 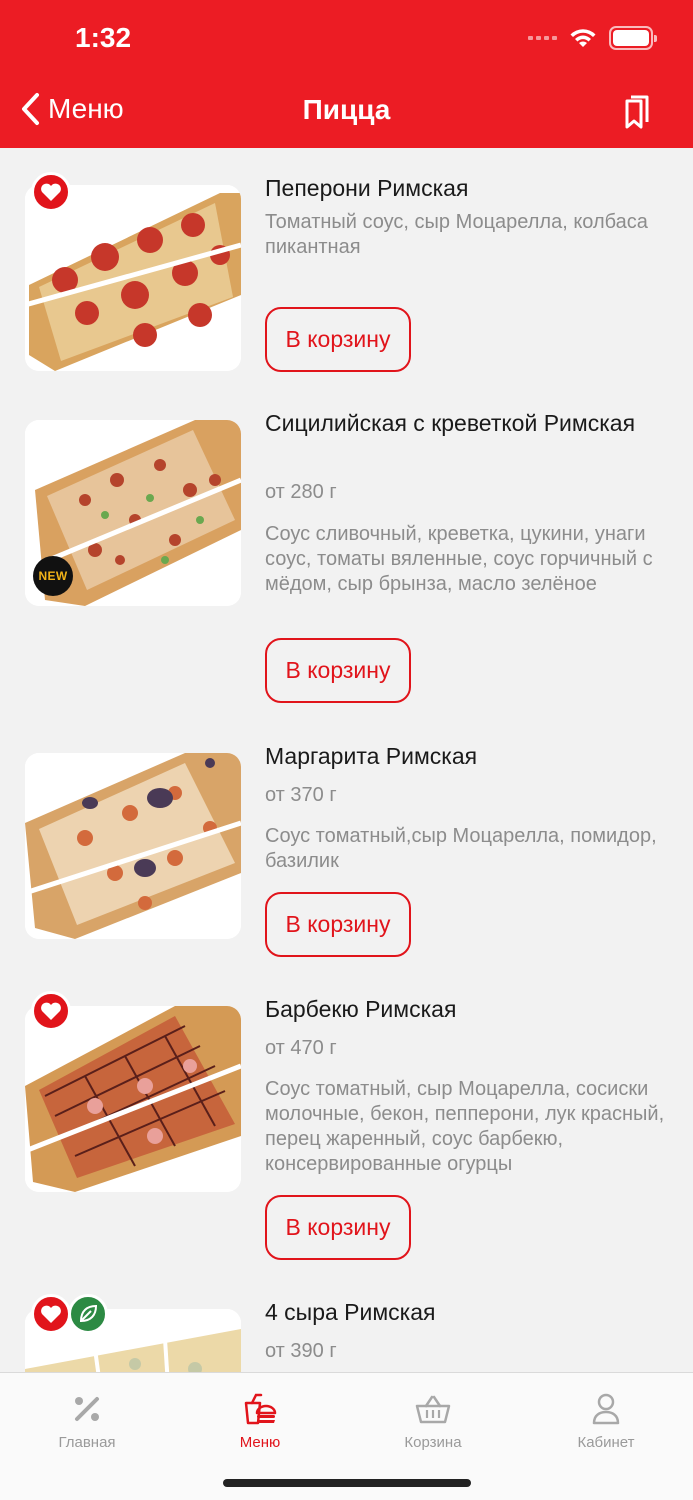 What do you see at coordinates (606, 1409) in the screenshot?
I see `person-icon` at bounding box center [606, 1409].